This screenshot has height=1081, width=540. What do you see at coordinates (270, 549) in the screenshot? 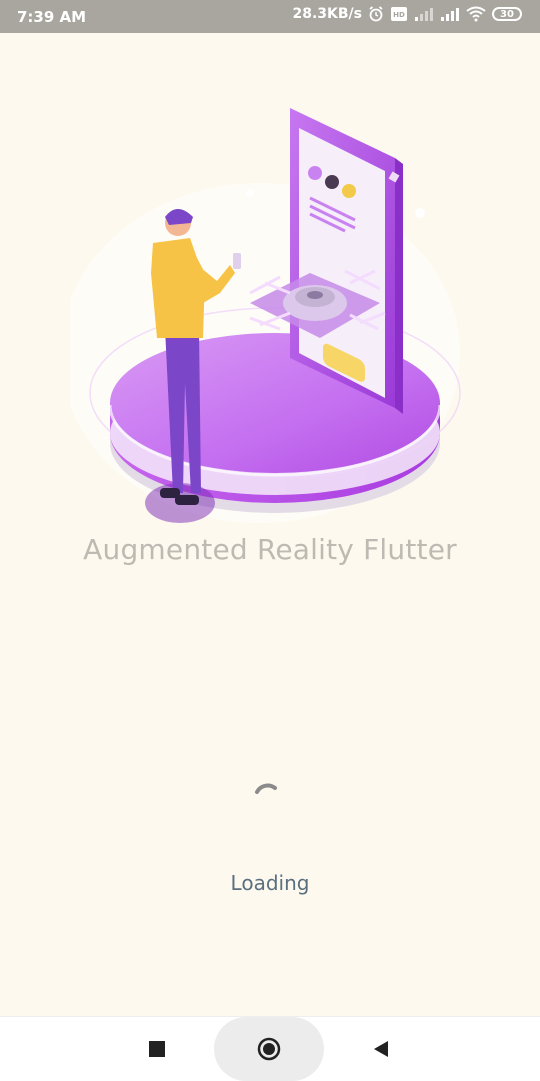
I see `app-title: Augmented Reality Flutter` at bounding box center [270, 549].